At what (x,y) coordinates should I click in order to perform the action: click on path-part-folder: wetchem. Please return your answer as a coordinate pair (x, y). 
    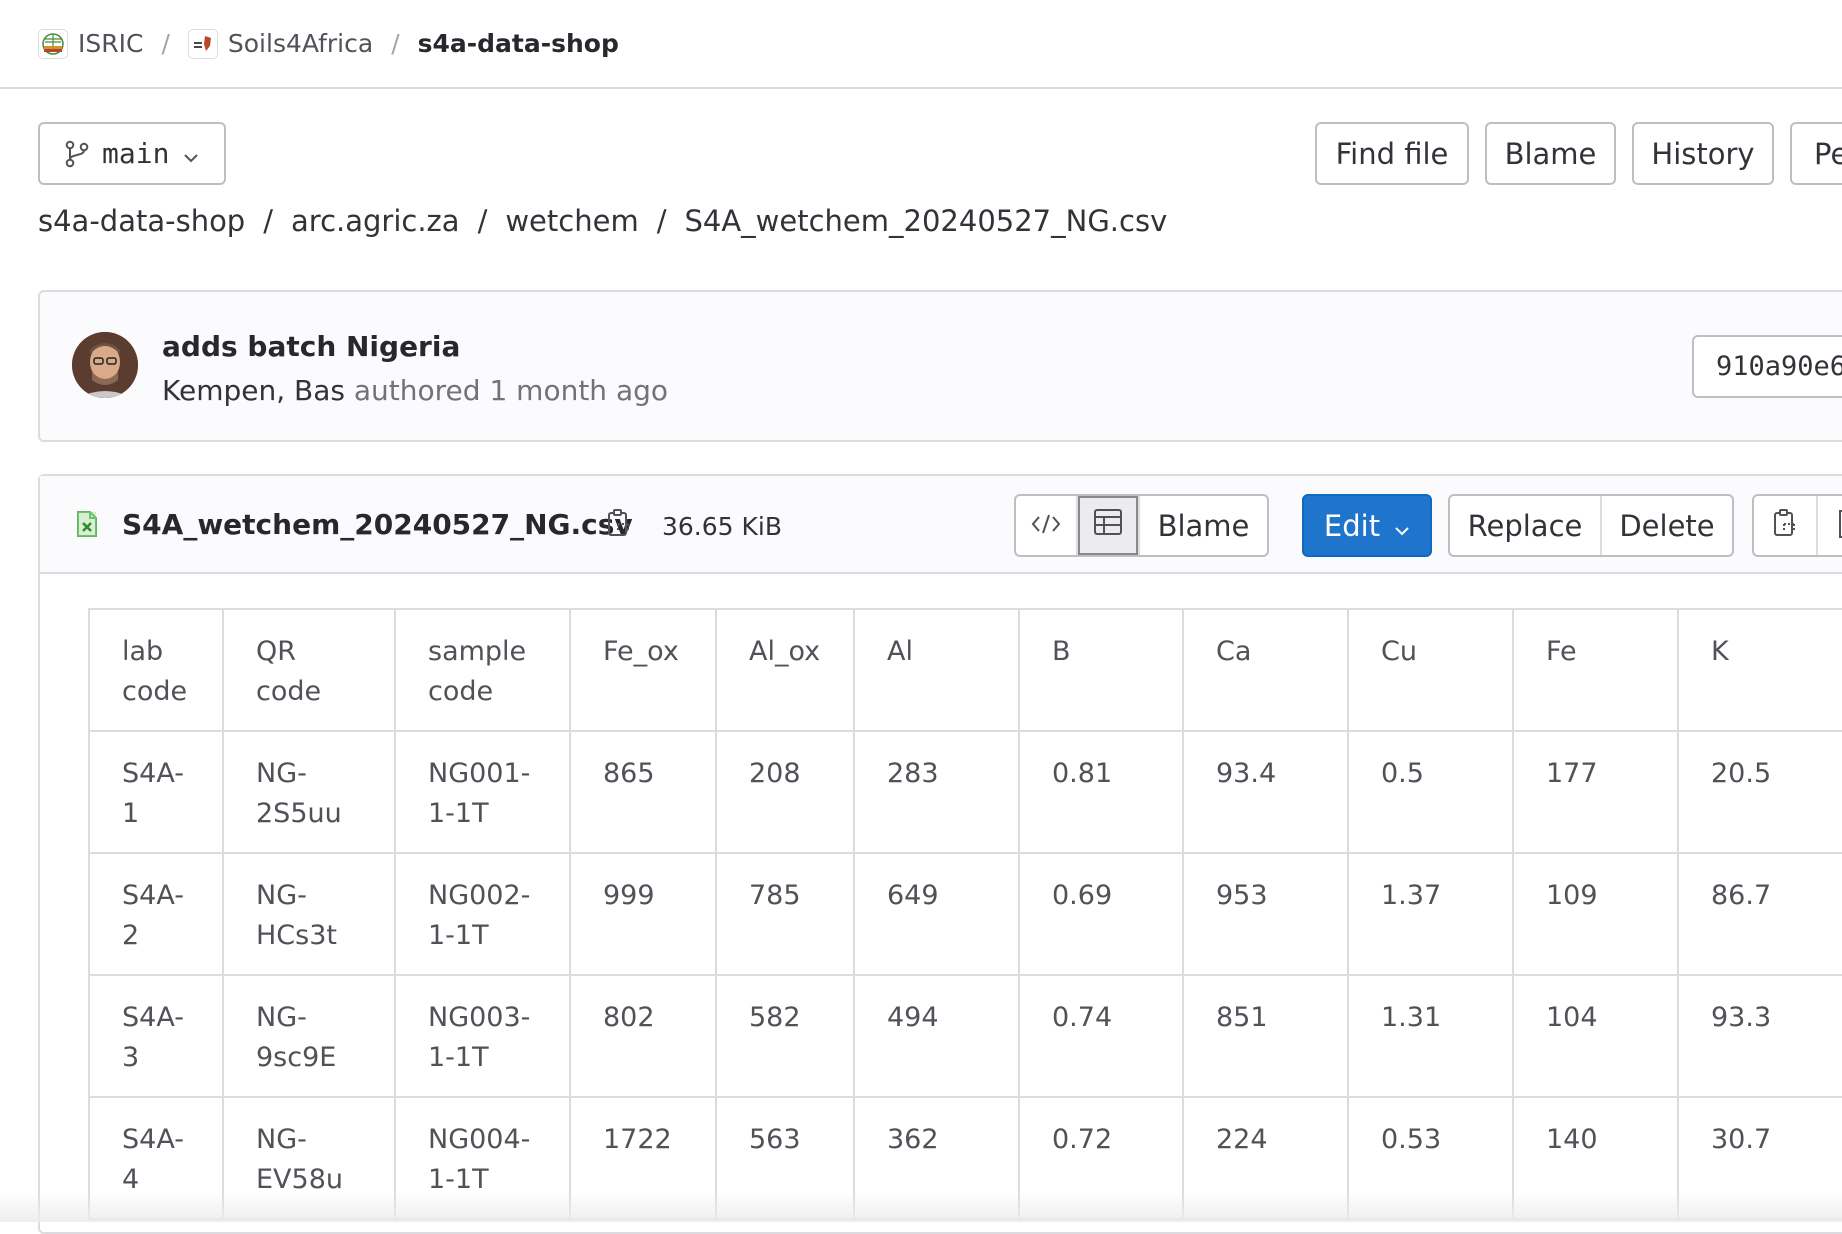
    Looking at the image, I should click on (571, 221).